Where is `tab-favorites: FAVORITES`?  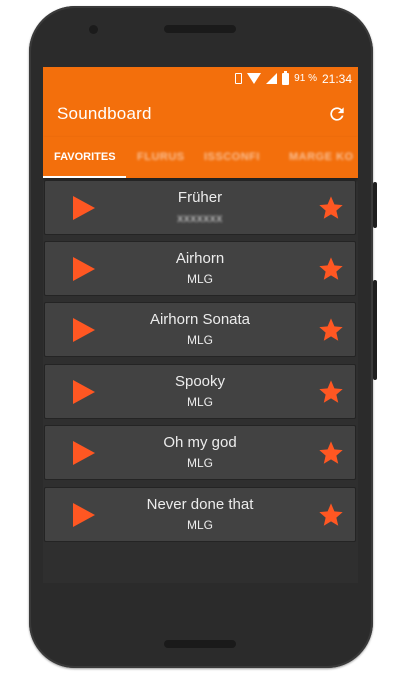
tab-favorites: FAVORITES is located at coordinates (85, 157).